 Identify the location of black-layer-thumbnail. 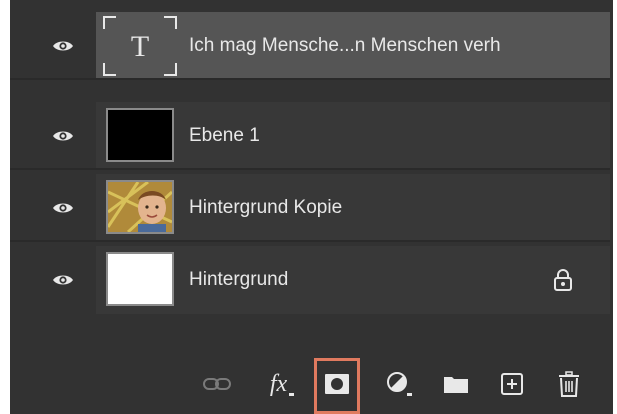
(140, 135).